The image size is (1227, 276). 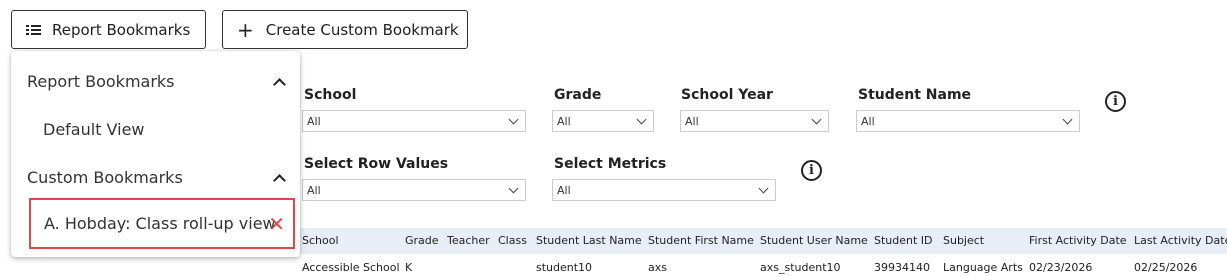 I want to click on column-header-subject: Subject, so click(x=963, y=240).